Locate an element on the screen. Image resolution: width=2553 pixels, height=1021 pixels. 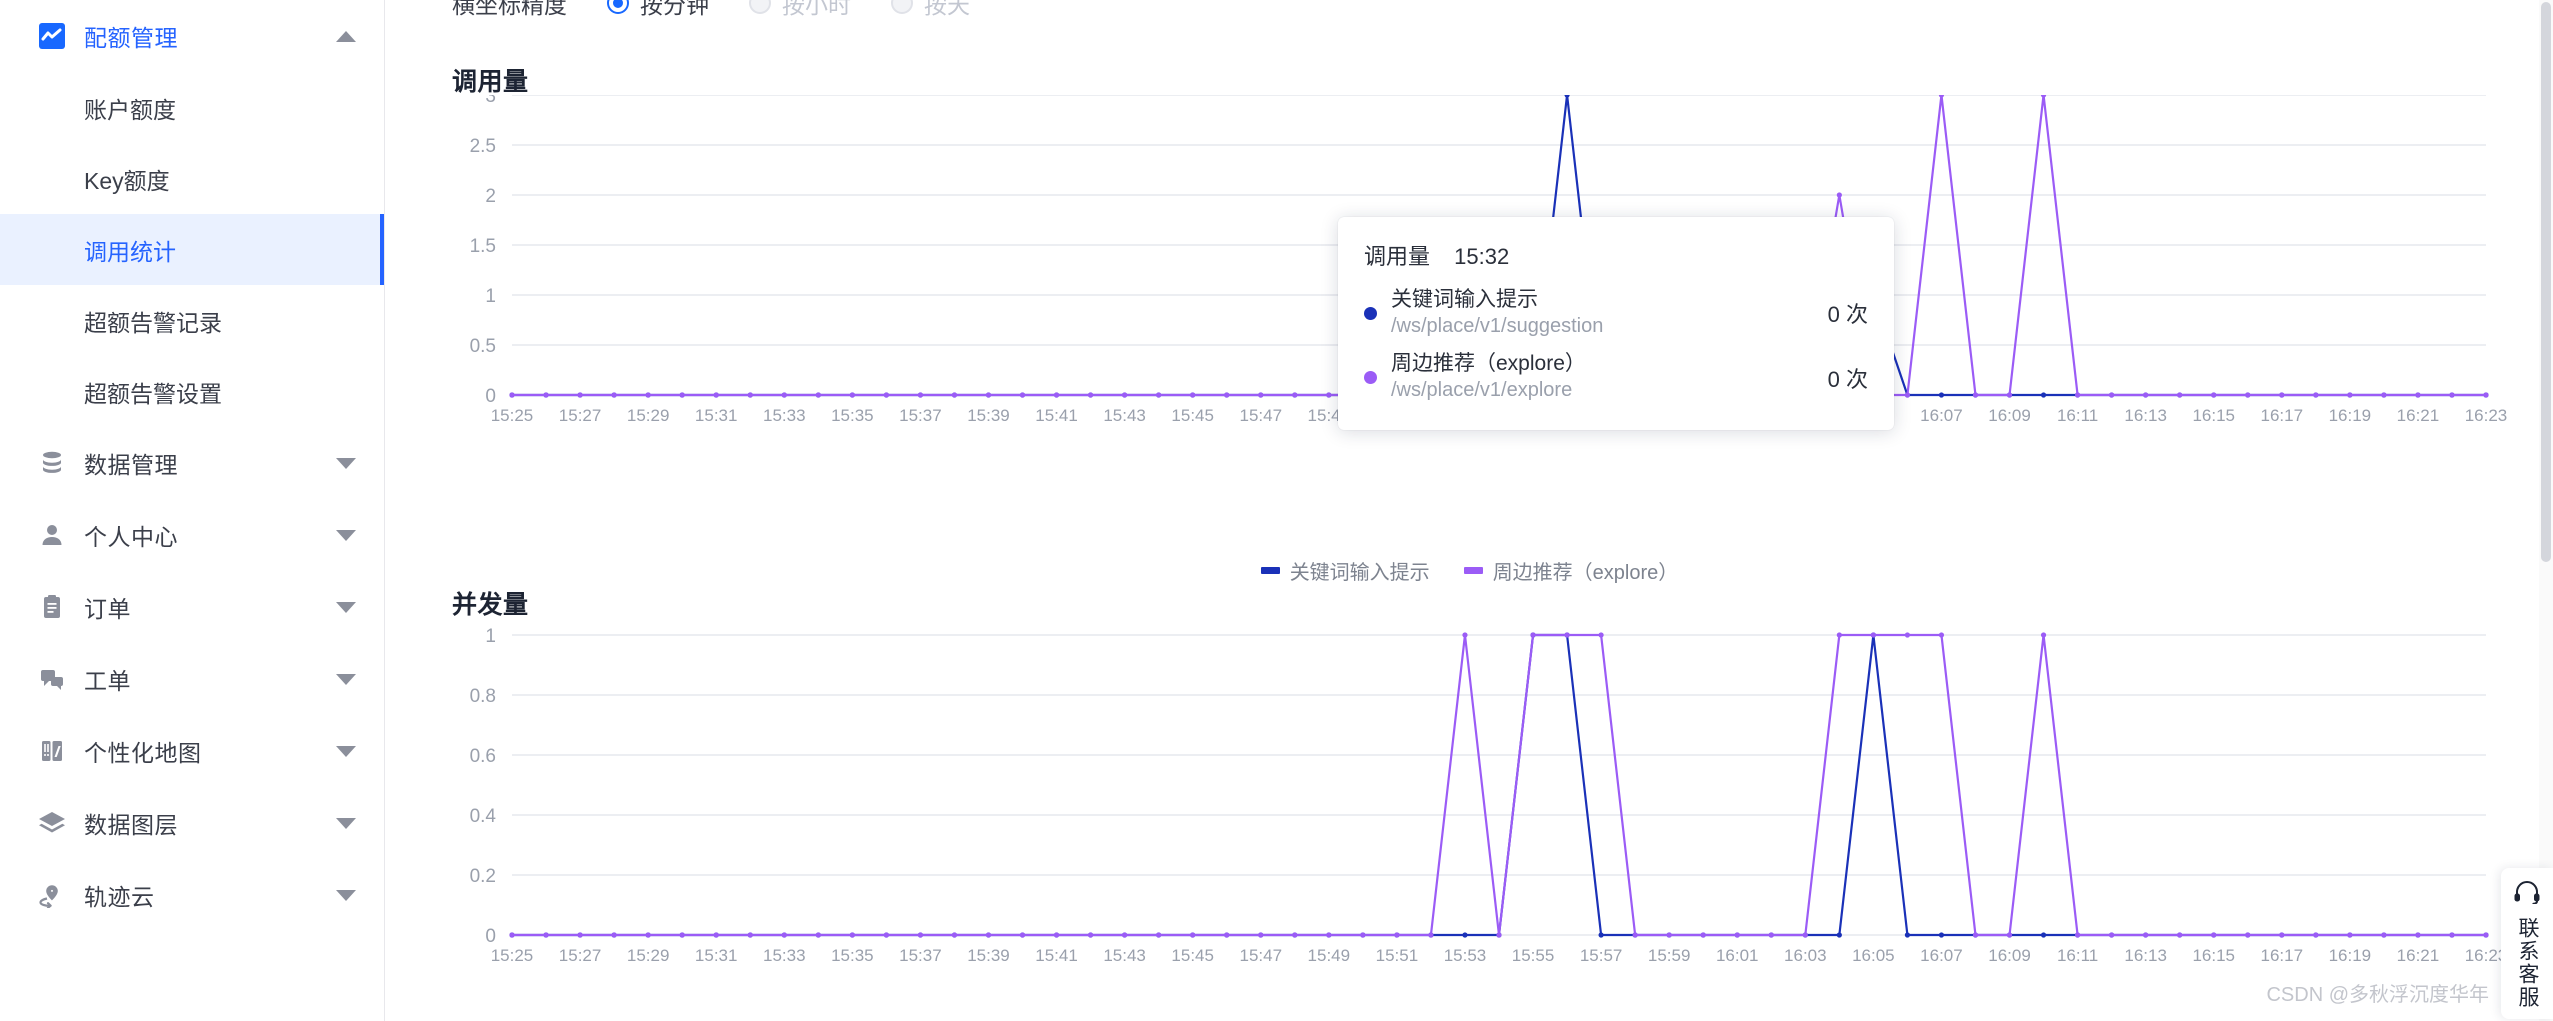
tooltip-time: 15:32 is located at coordinates (1482, 256).